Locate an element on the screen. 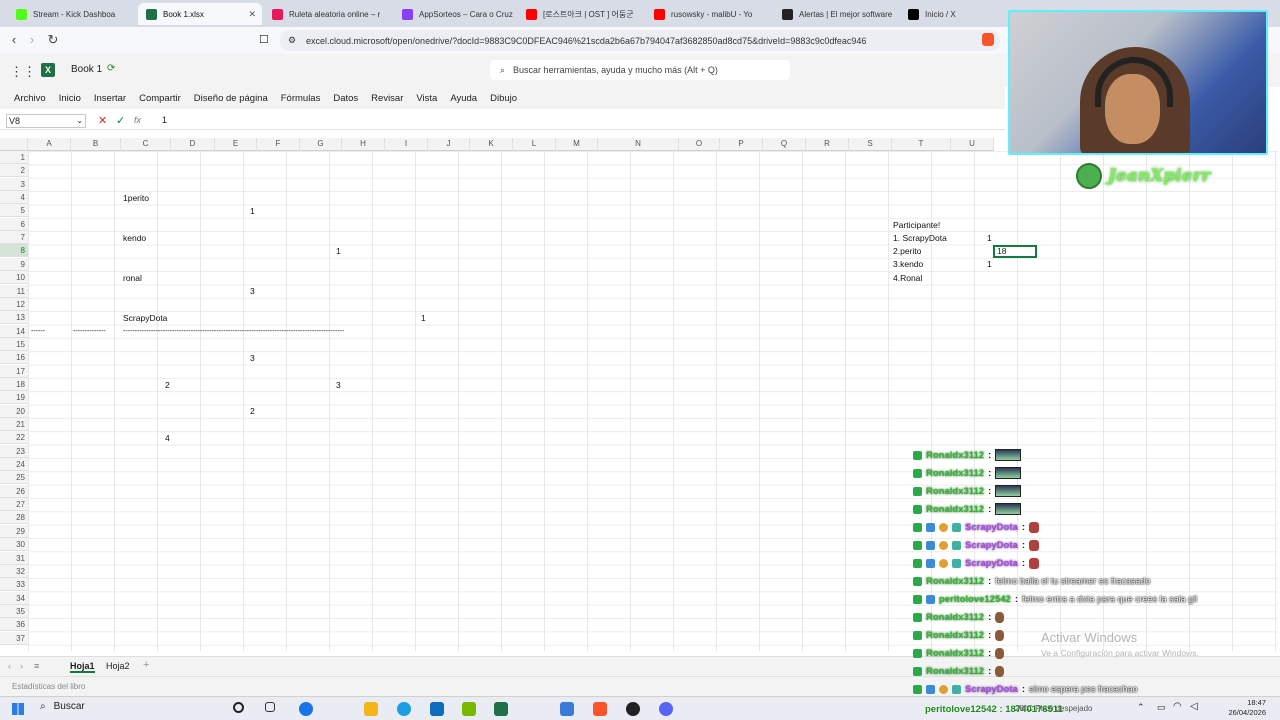 Image resolution: width=1280 pixels, height=720 pixels. brave-shield-icon is located at coordinates (988, 39).